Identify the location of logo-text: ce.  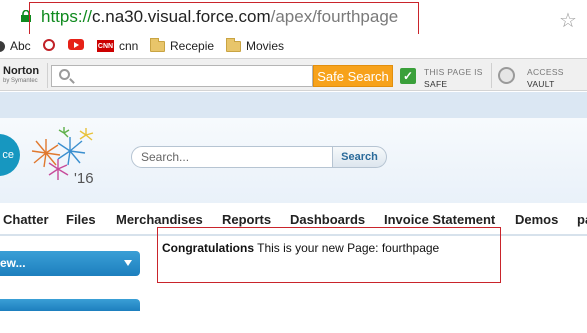
(8, 155).